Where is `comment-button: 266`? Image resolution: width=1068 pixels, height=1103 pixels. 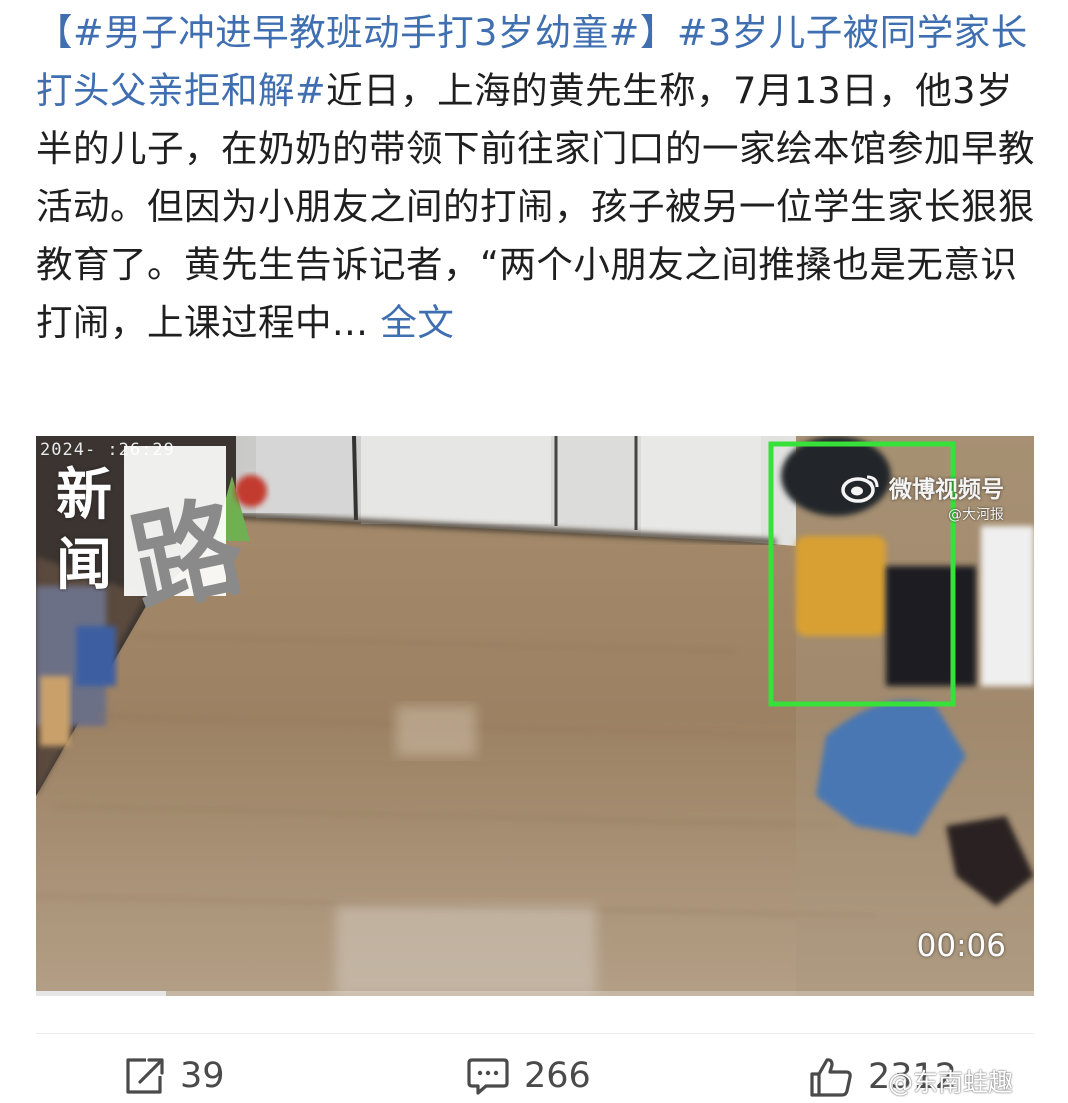
comment-button: 266 is located at coordinates (528, 1076).